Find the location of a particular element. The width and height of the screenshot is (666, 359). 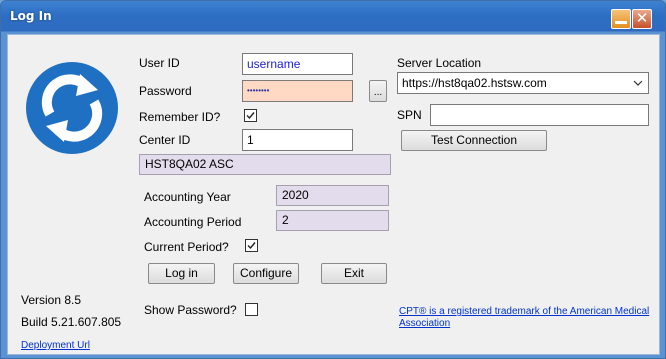

user-id-label: User ID is located at coordinates (159, 63).